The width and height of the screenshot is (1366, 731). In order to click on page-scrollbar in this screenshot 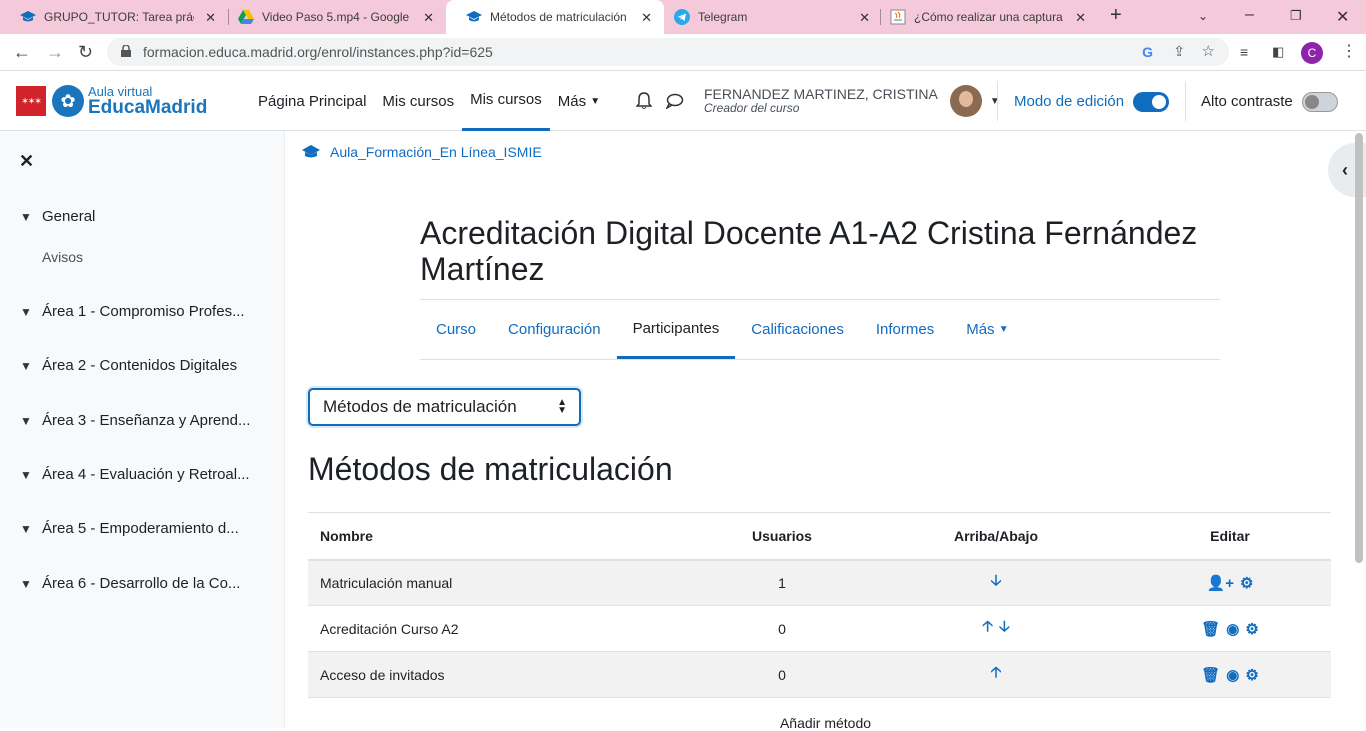, I will do `click(1359, 348)`.